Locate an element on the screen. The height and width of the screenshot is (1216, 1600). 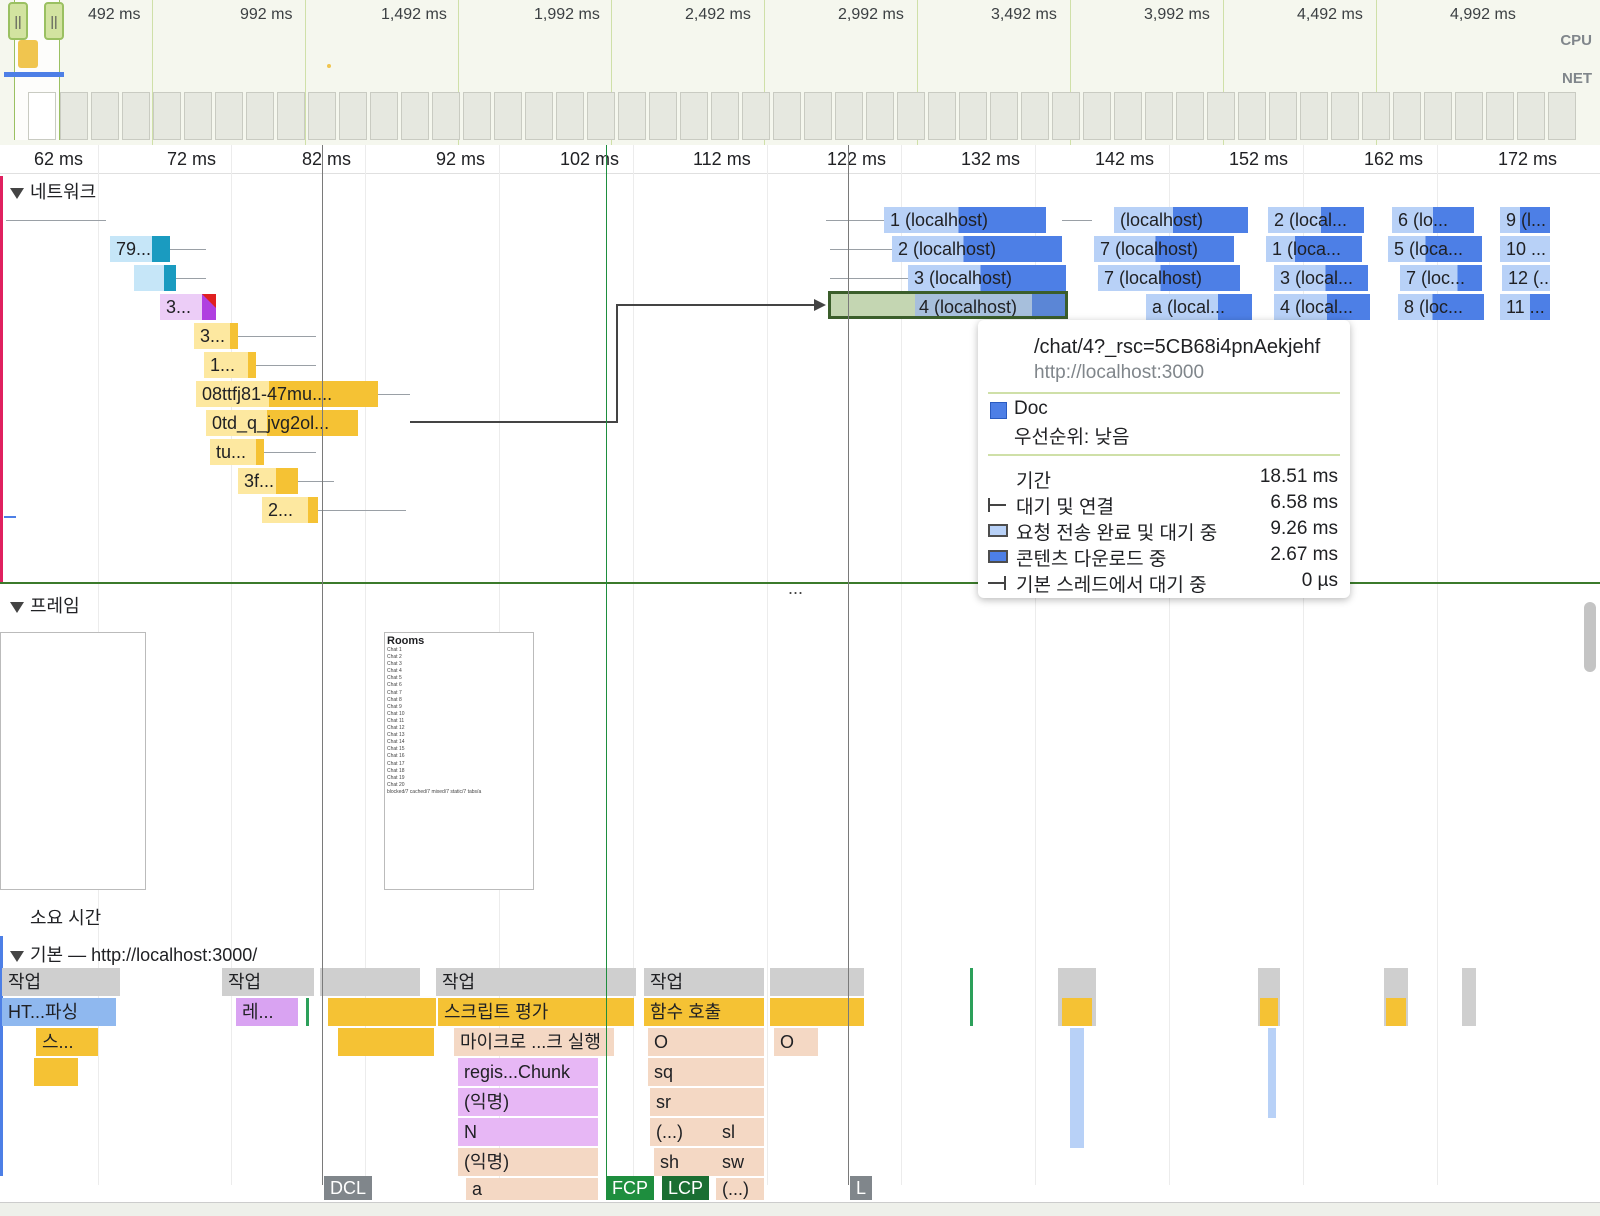
frame-screenshot is located at coordinates (73, 761).